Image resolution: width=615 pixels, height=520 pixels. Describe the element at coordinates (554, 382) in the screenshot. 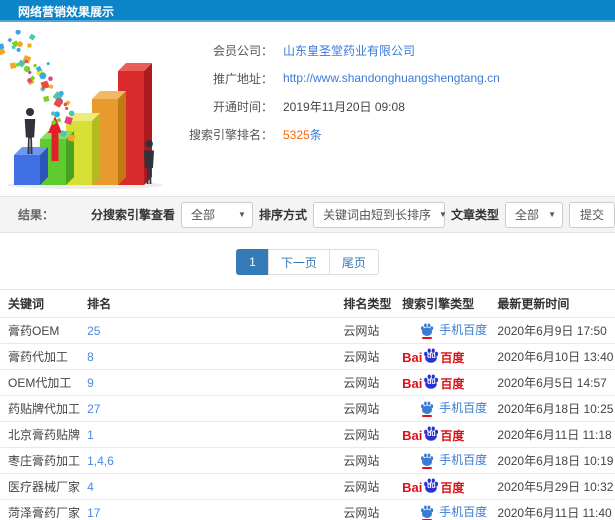

I see `update-time-cell: 2020年6月5日 14:57` at that location.